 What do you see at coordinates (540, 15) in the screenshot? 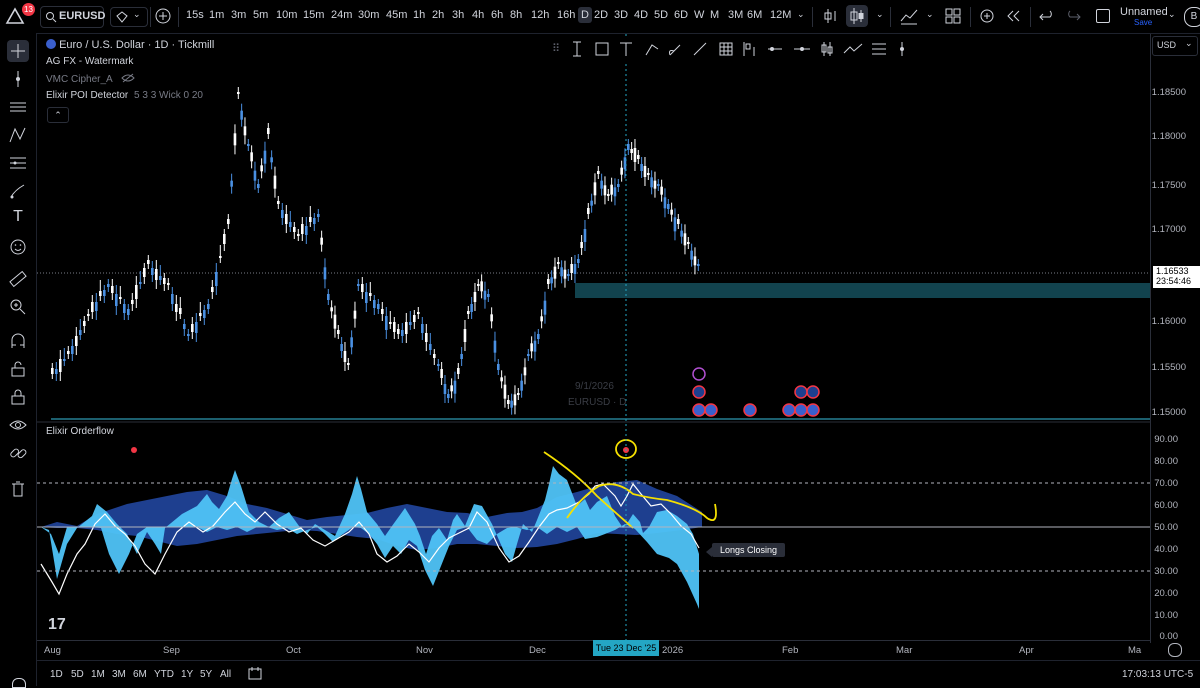
I see `interval-12h: 12h` at bounding box center [540, 15].